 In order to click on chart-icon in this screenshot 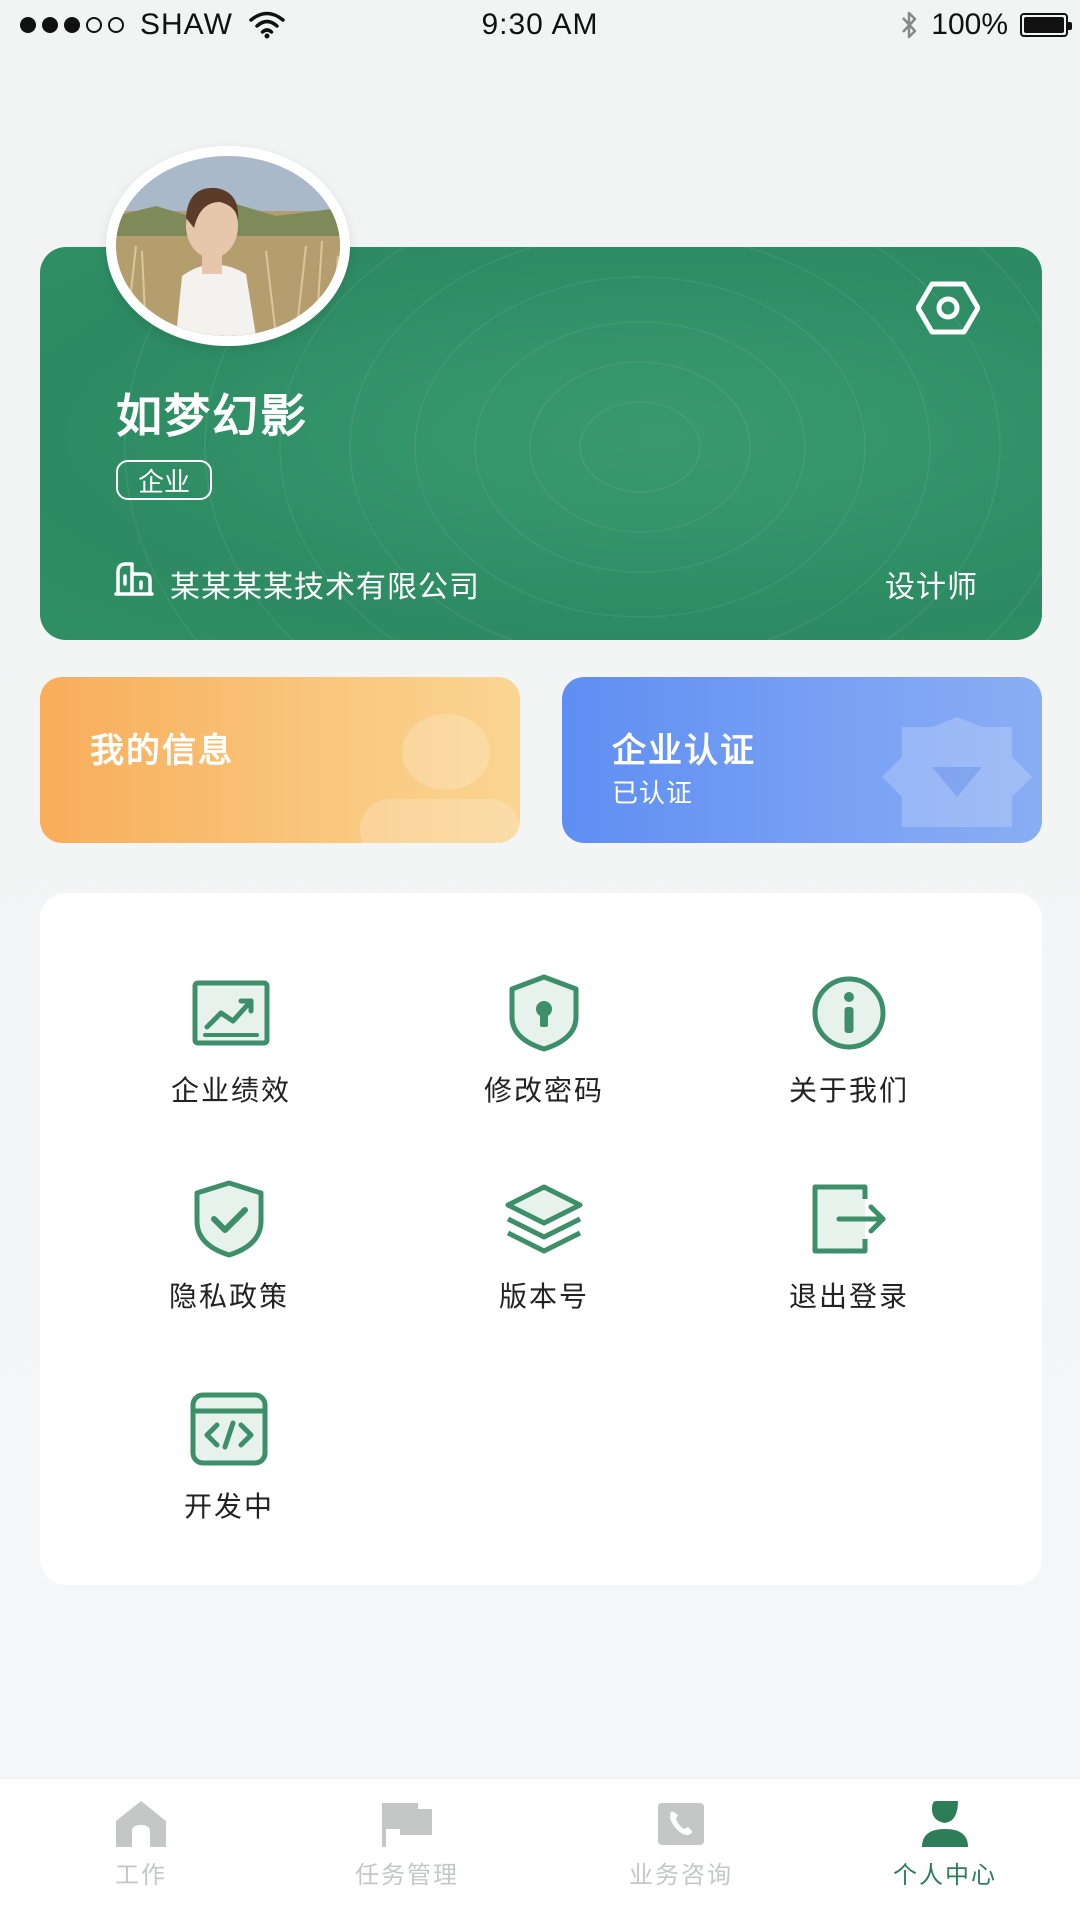, I will do `click(231, 1013)`.